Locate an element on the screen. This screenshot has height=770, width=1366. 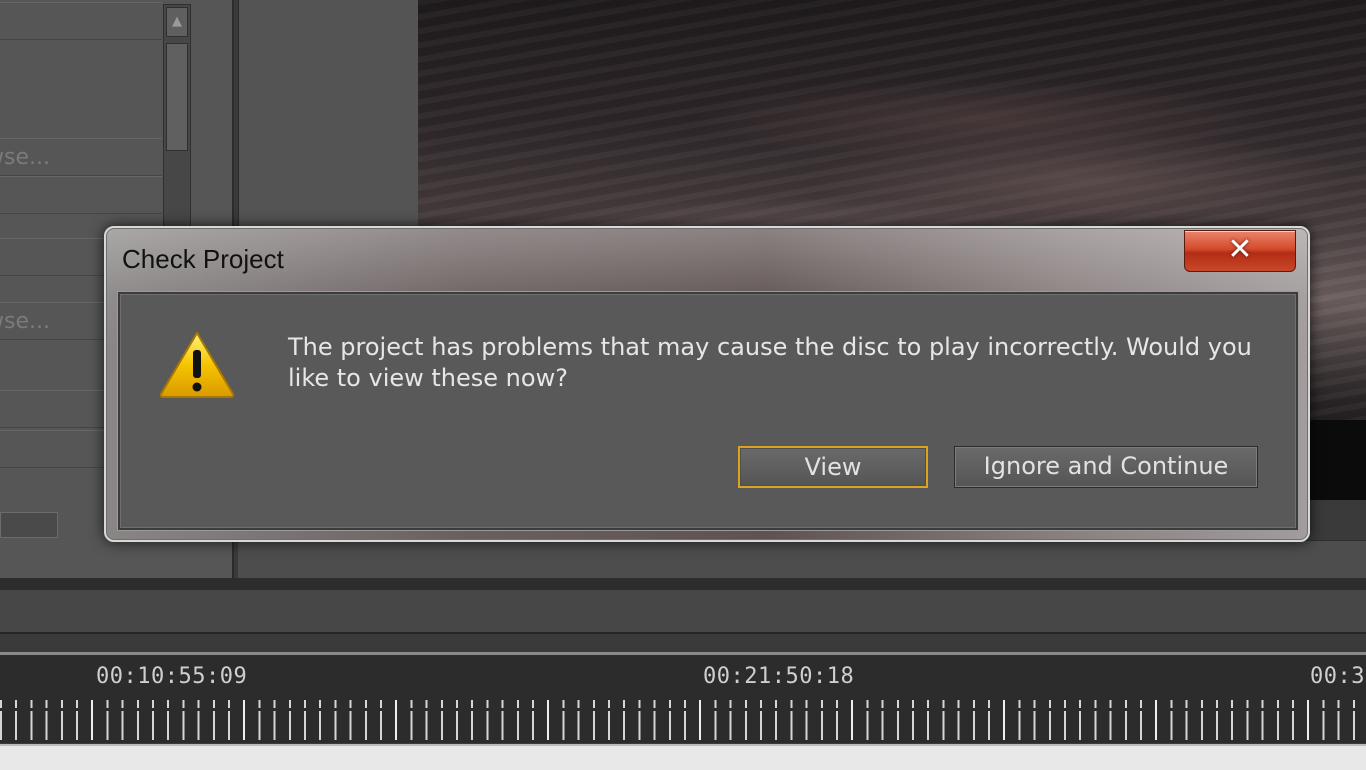
timecode-label: 00:21:50:18 is located at coordinates (779, 676).